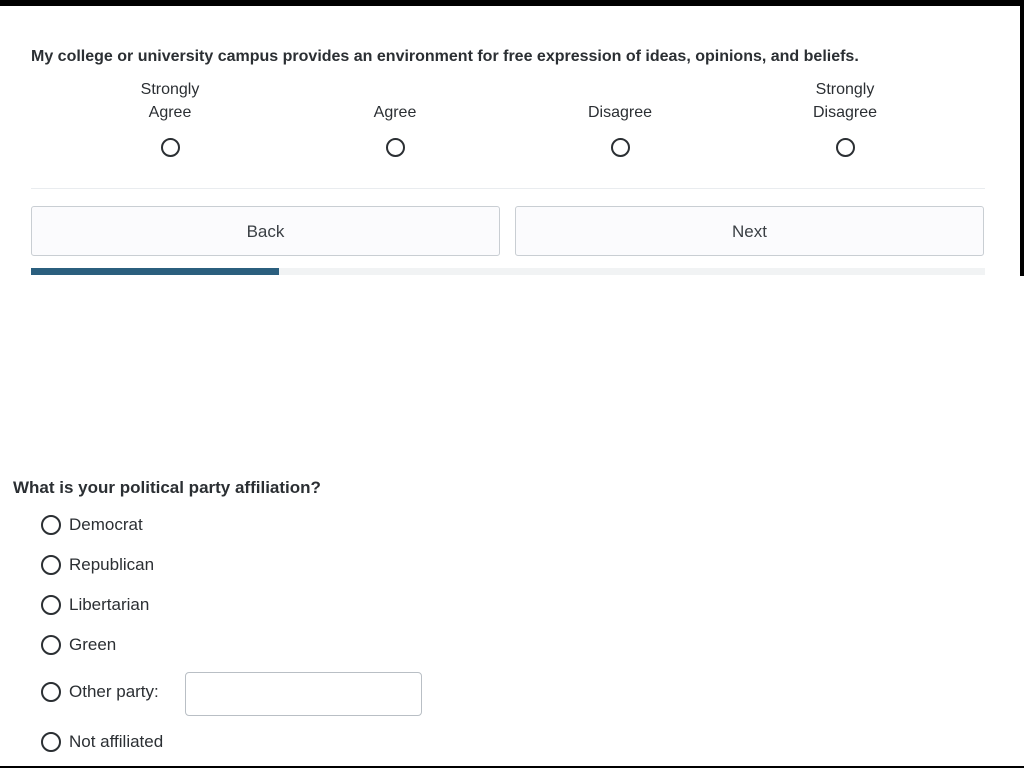 Image resolution: width=1024 pixels, height=768 pixels. Describe the element at coordinates (170, 147) in the screenshot. I see `strongly-agree-radio` at that location.